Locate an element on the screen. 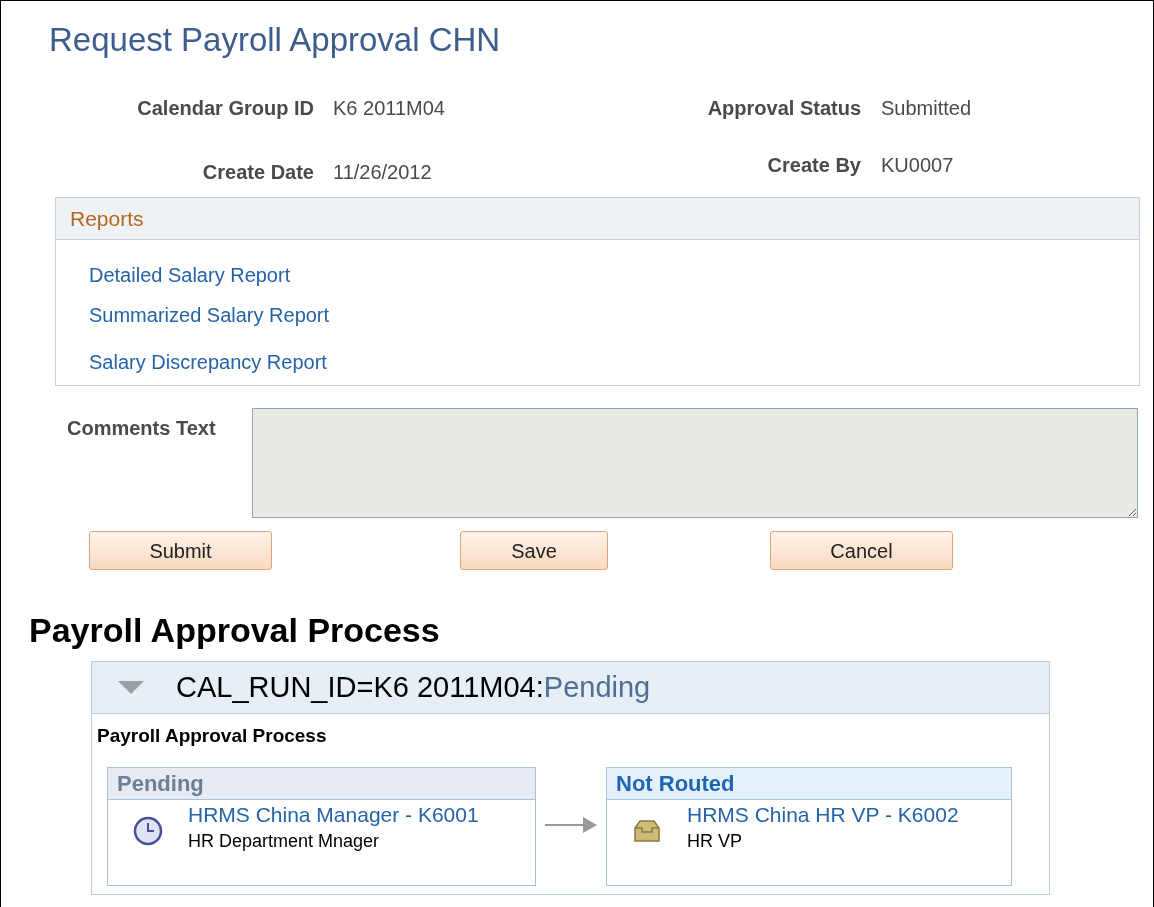  approver-role: HR Department Mnager is located at coordinates (284, 841).